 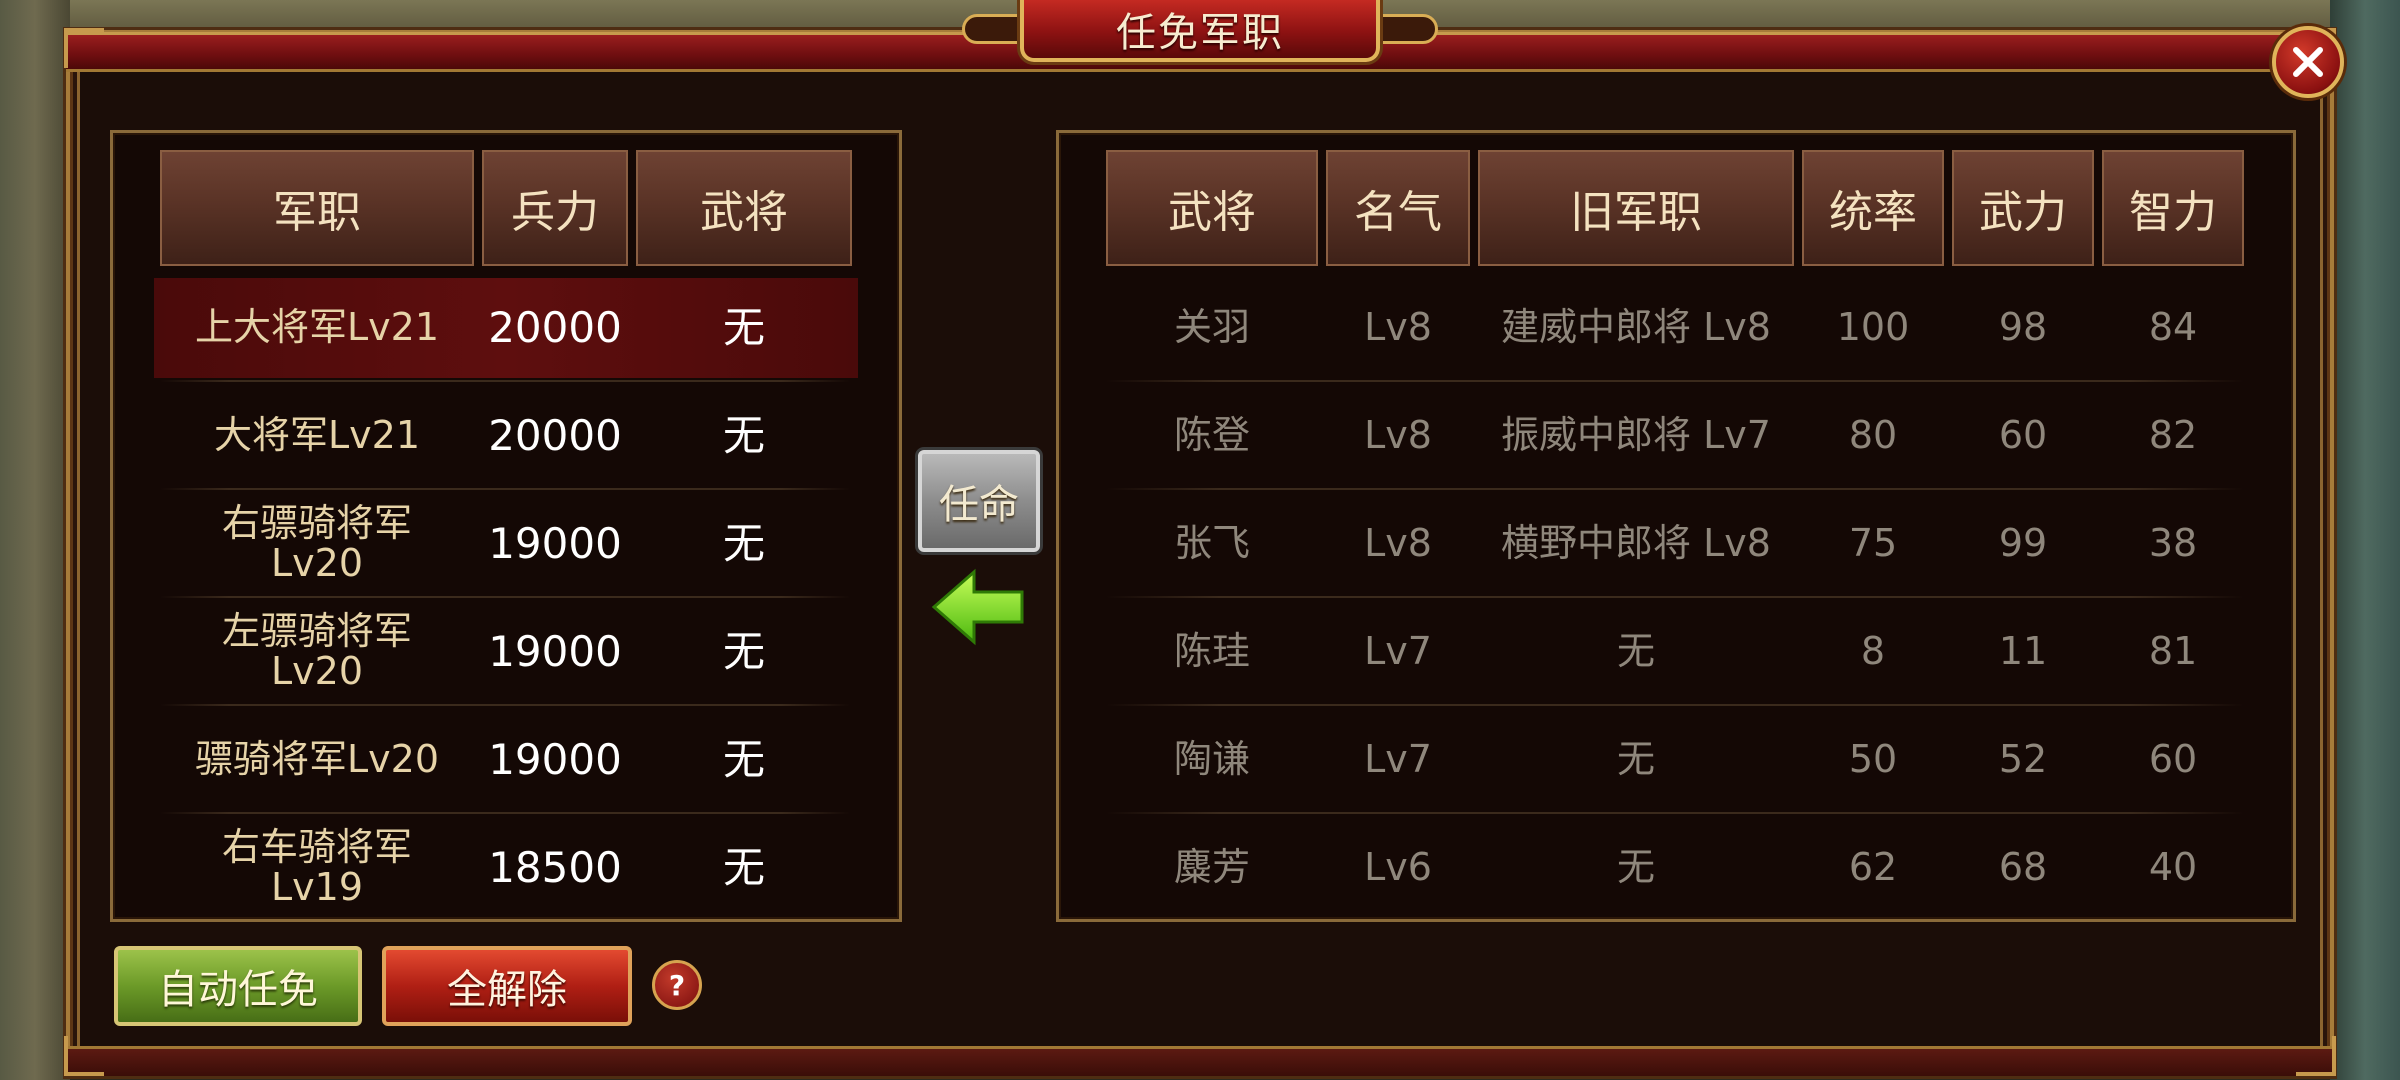 I want to click on cell-general-name: 陶谦, so click(x=1211, y=759).